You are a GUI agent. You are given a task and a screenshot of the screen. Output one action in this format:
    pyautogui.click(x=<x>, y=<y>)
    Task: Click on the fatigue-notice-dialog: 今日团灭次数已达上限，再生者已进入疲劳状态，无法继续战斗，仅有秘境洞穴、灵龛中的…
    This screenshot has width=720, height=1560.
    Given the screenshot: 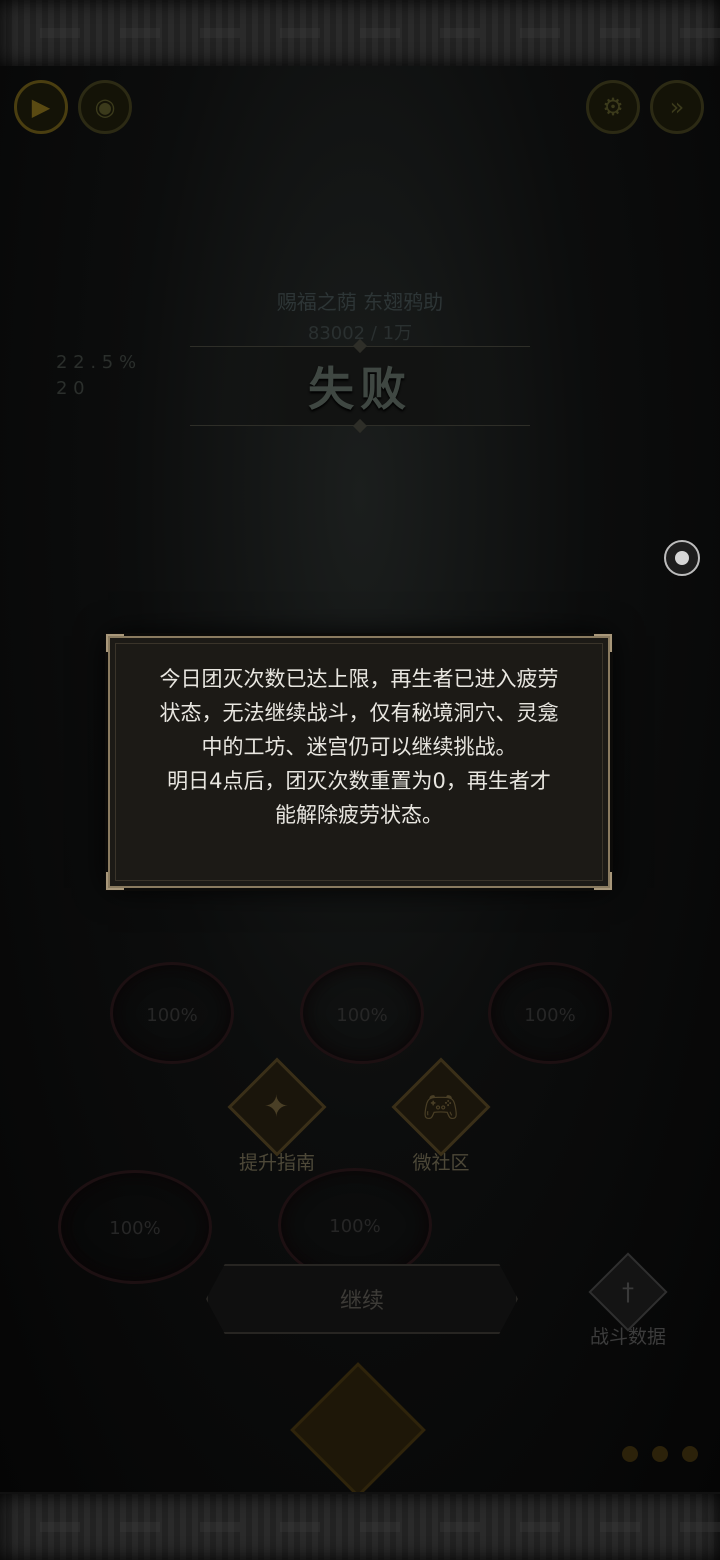 What is the action you would take?
    pyautogui.click(x=359, y=762)
    